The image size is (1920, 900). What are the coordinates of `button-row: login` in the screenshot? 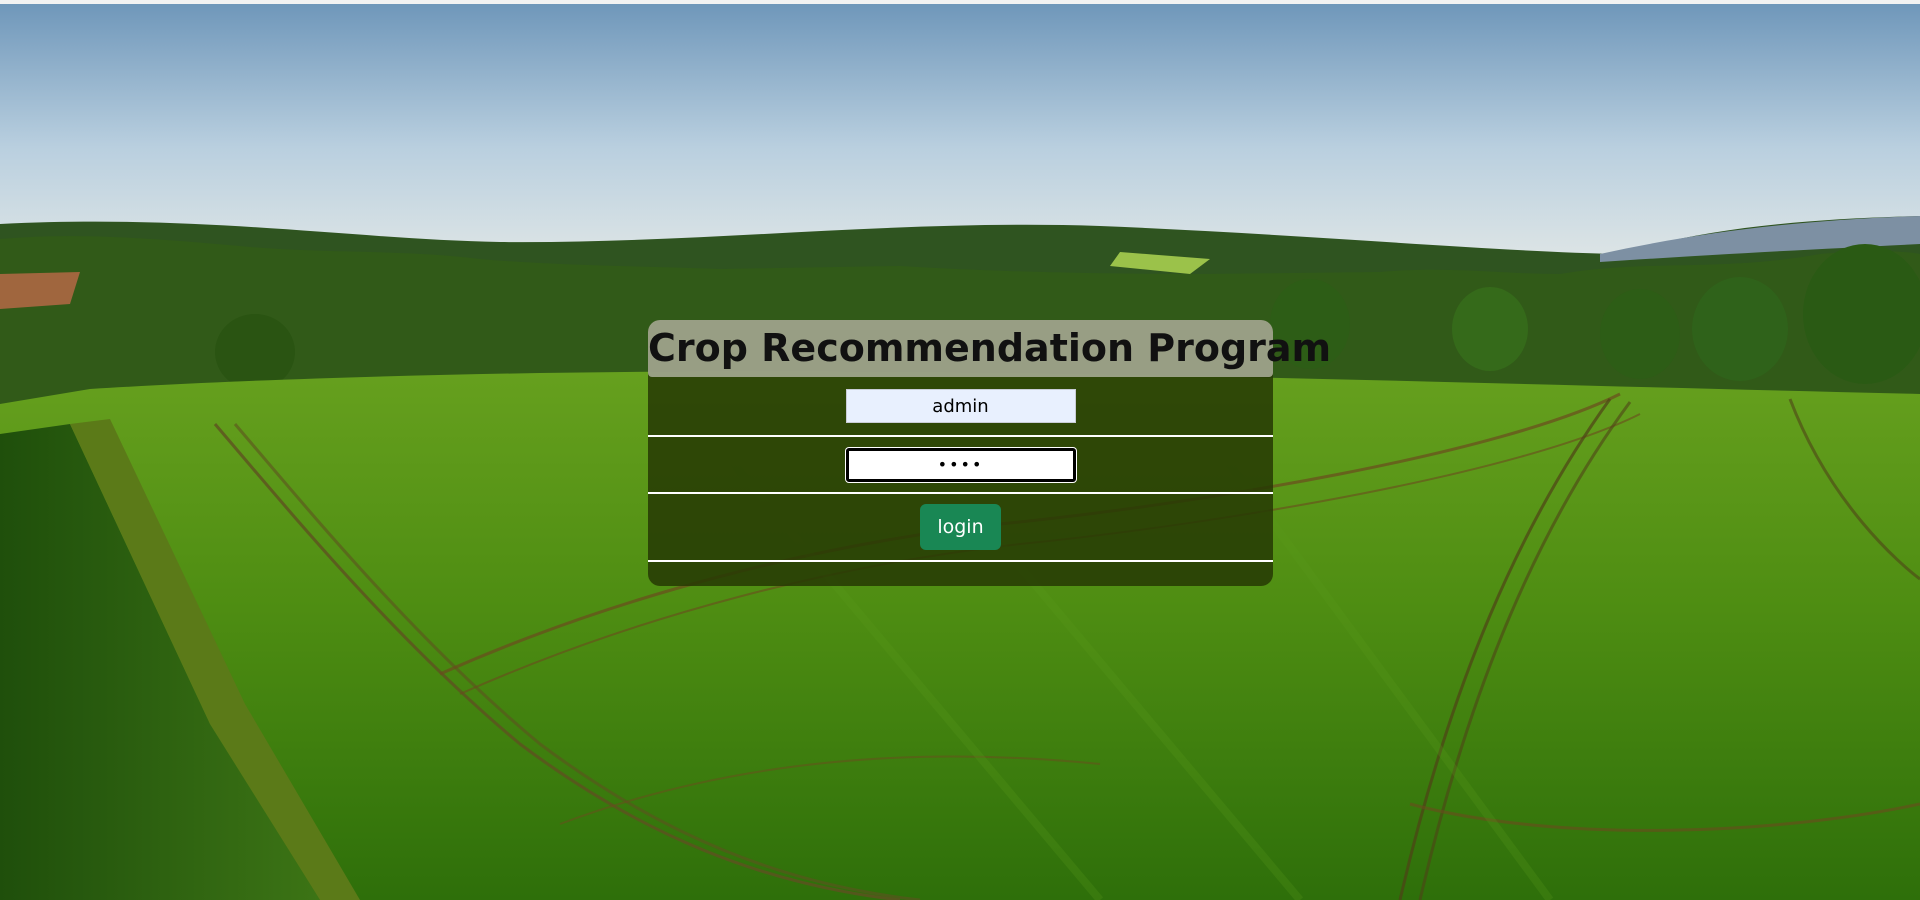 It's located at (960, 528).